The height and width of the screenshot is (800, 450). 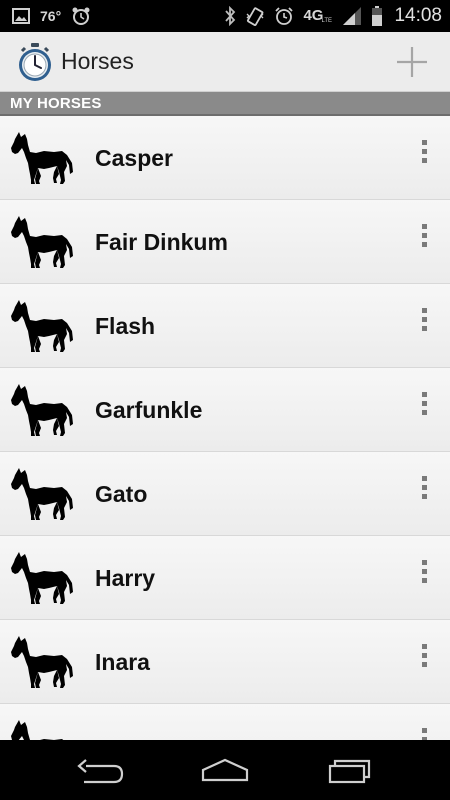 What do you see at coordinates (327, 21) in the screenshot?
I see `network-subtype: LTE` at bounding box center [327, 21].